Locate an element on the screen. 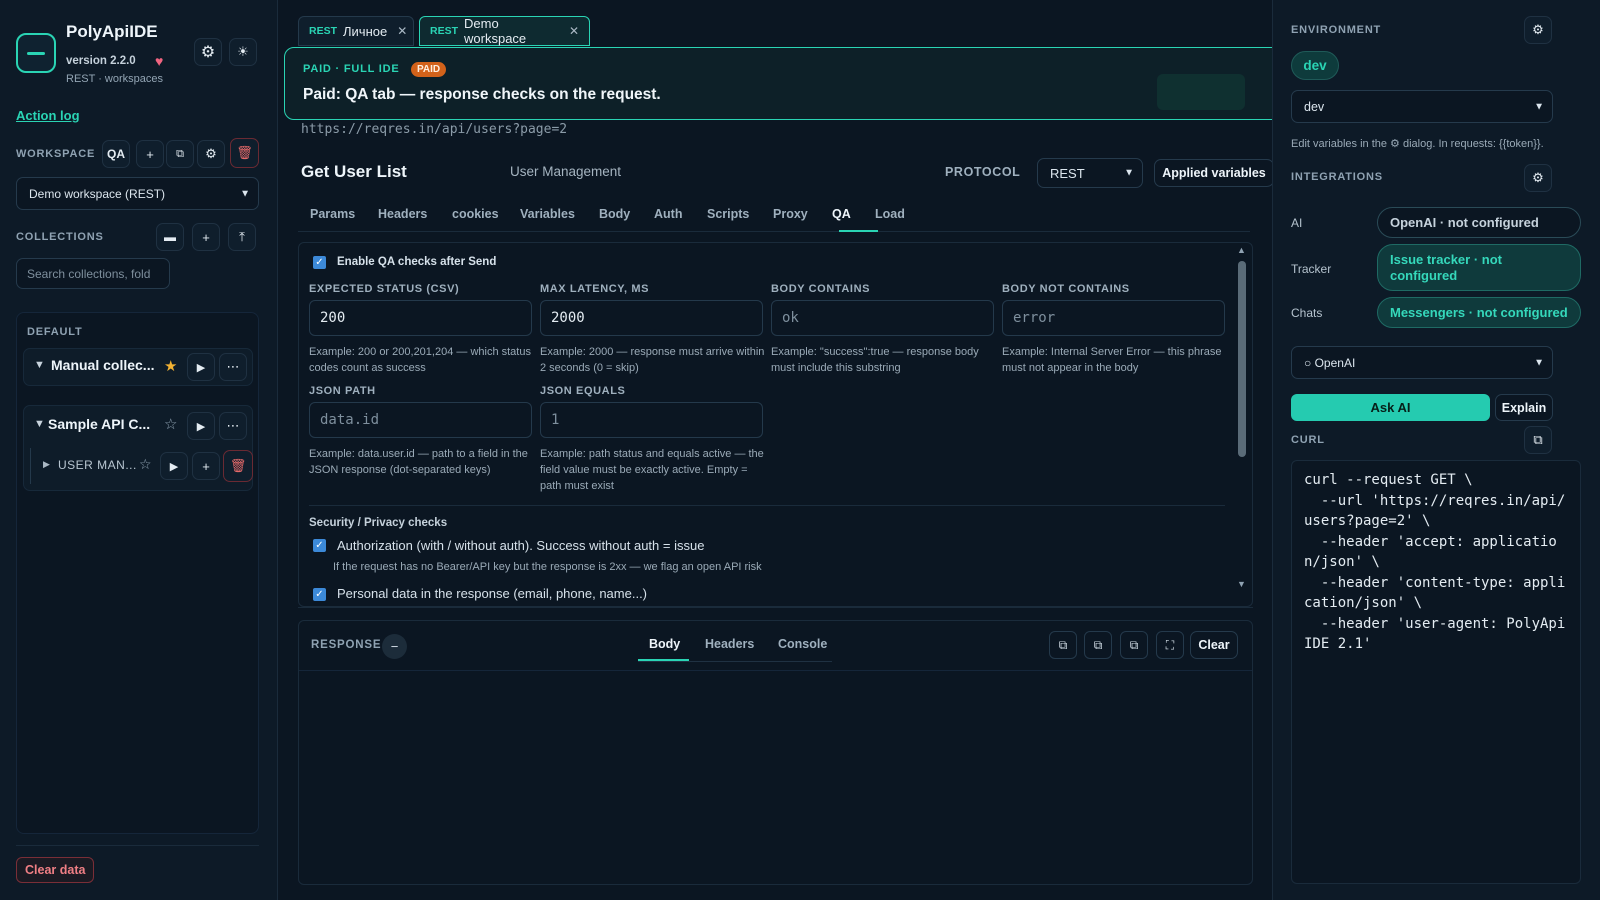 Image resolution: width=1600 pixels, height=900 pixels. fullscreen-icon: ⛶ is located at coordinates (1170, 645).